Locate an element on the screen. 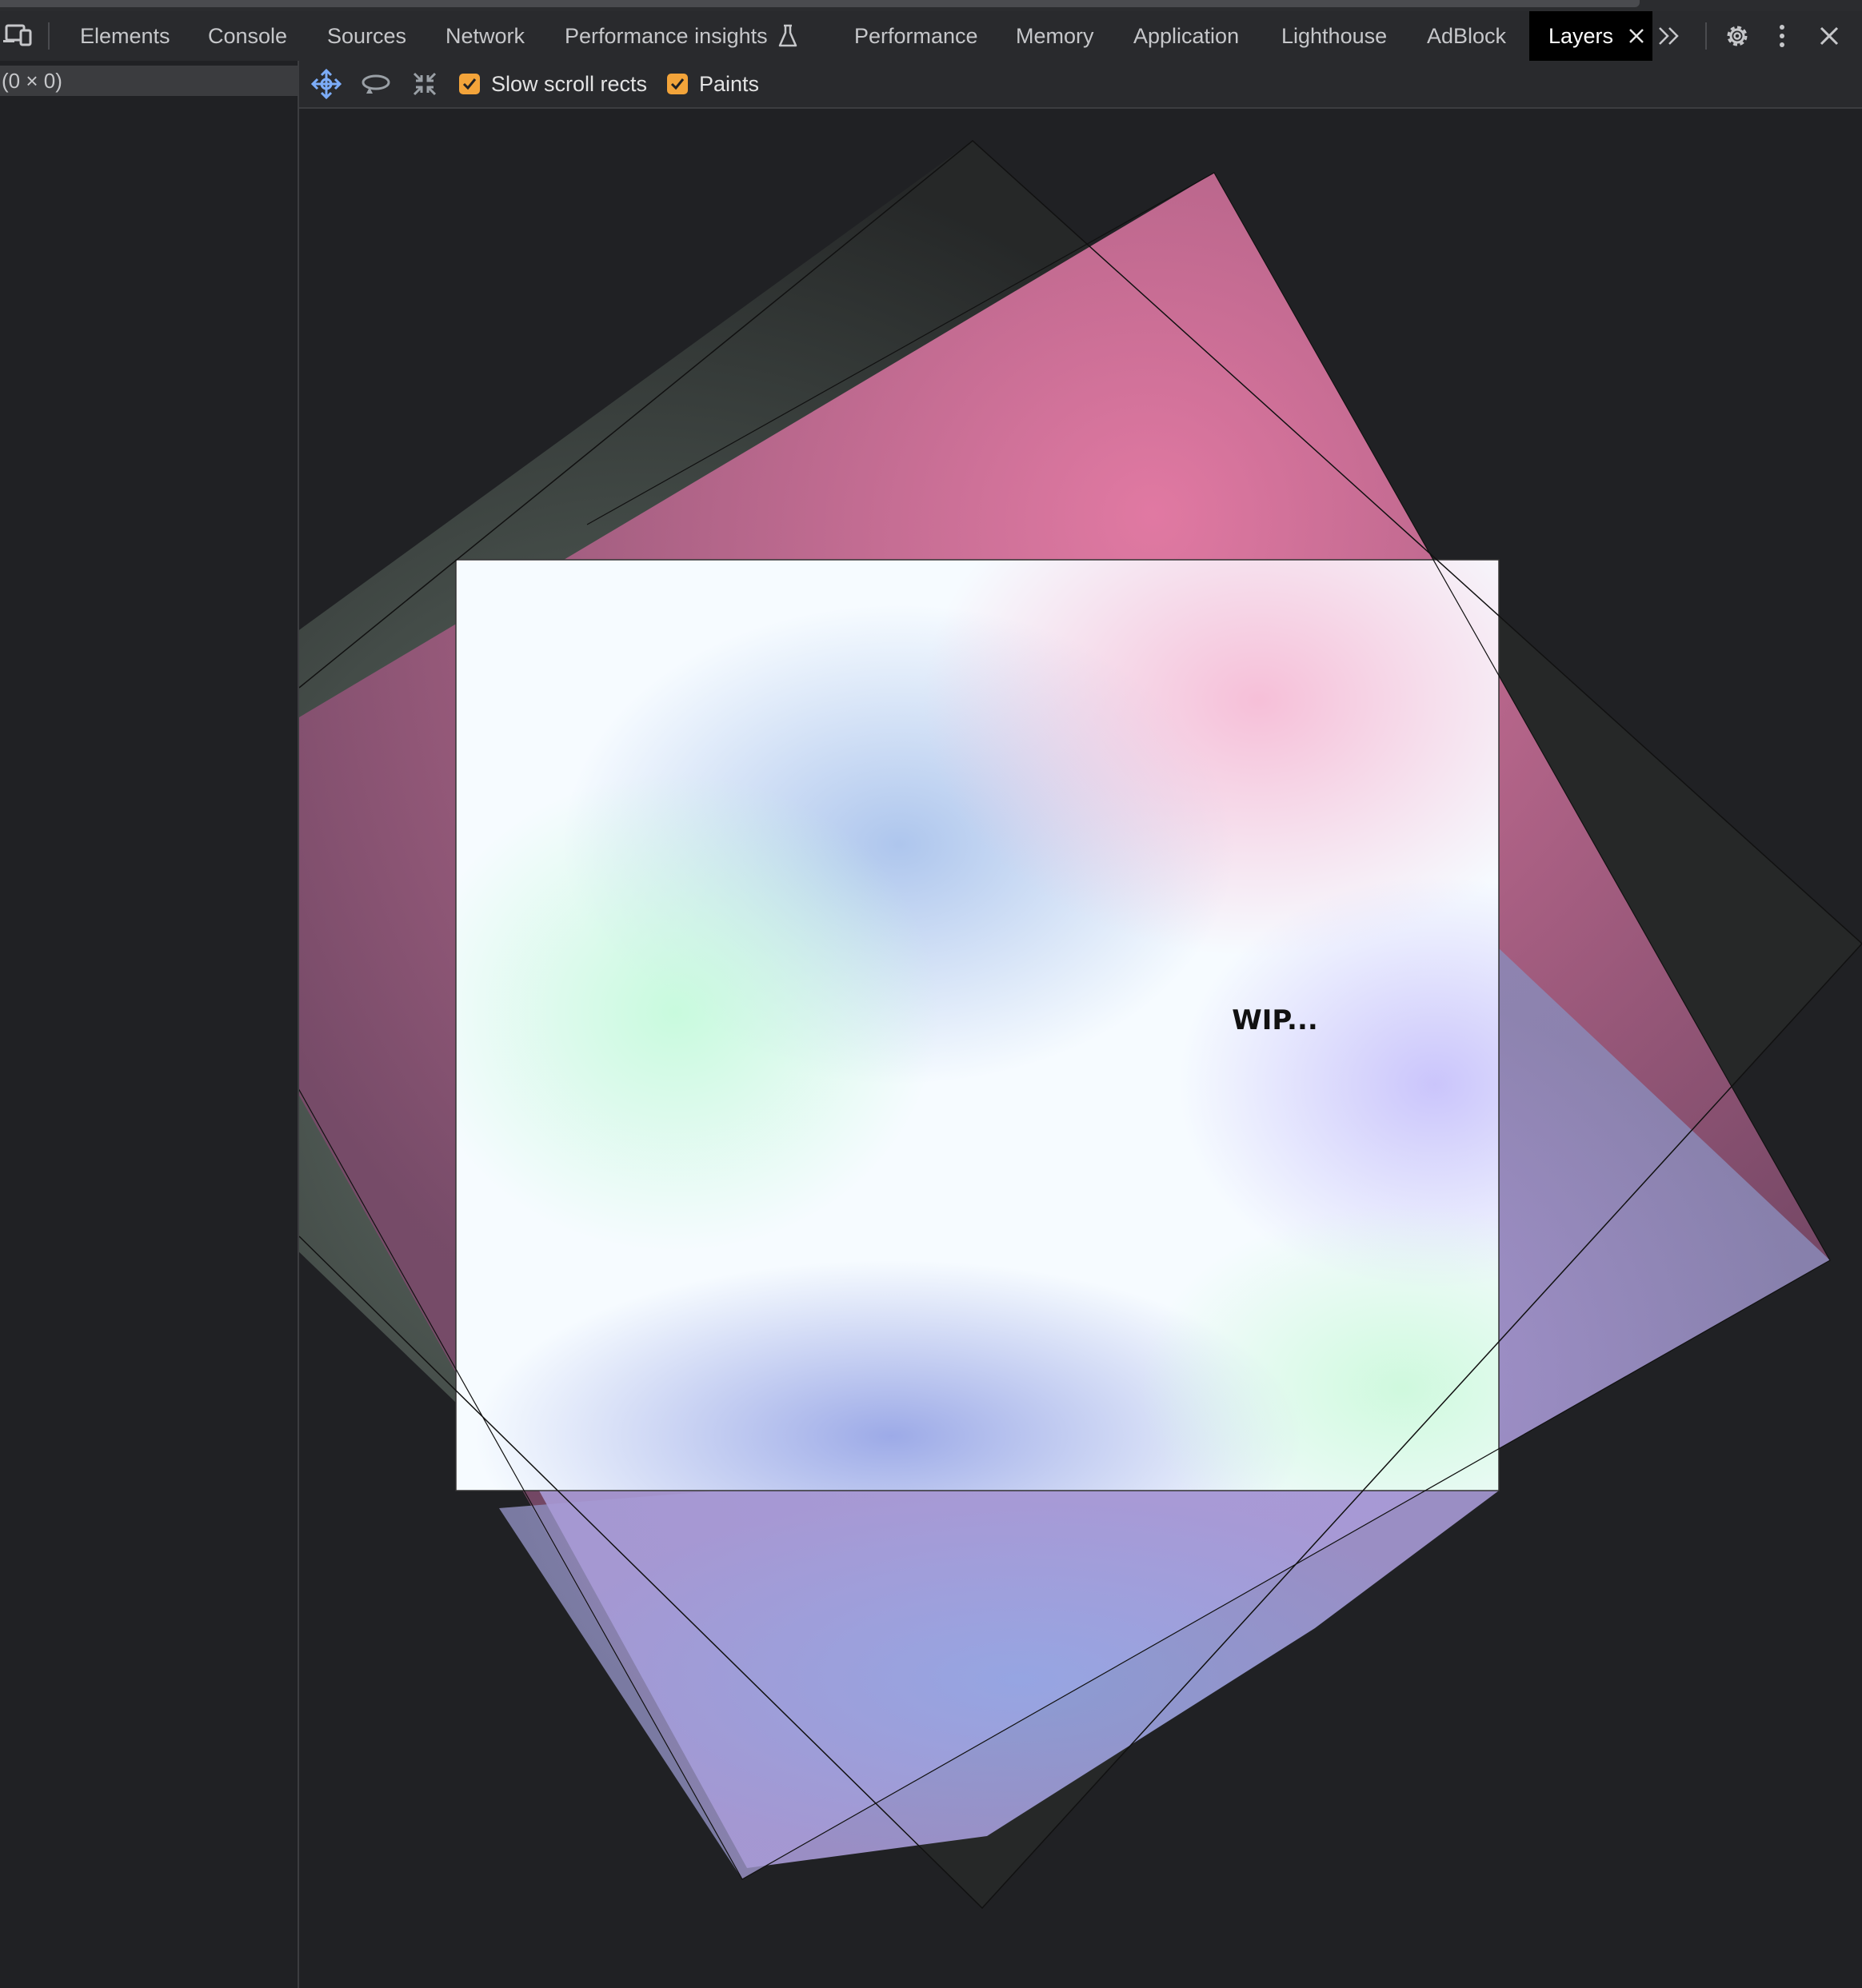 The image size is (1862, 1988). pan-mode-button is located at coordinates (326, 84).